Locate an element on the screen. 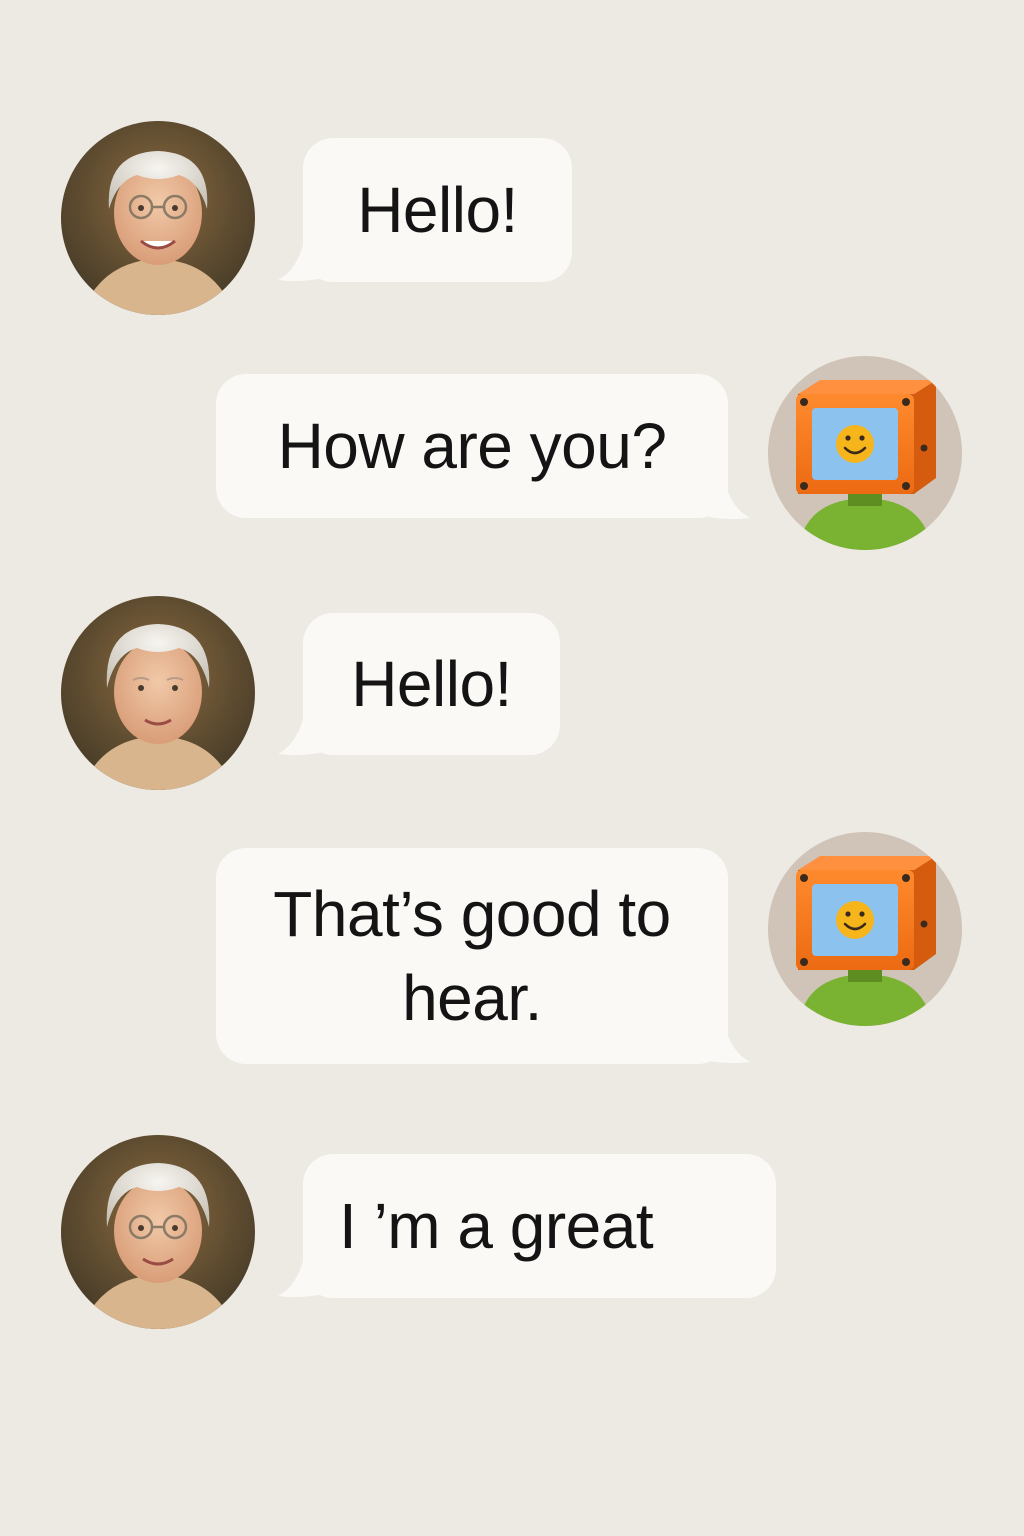 The height and width of the screenshot is (1536, 1024). message-text: That’s good to hear. is located at coordinates (472, 956).